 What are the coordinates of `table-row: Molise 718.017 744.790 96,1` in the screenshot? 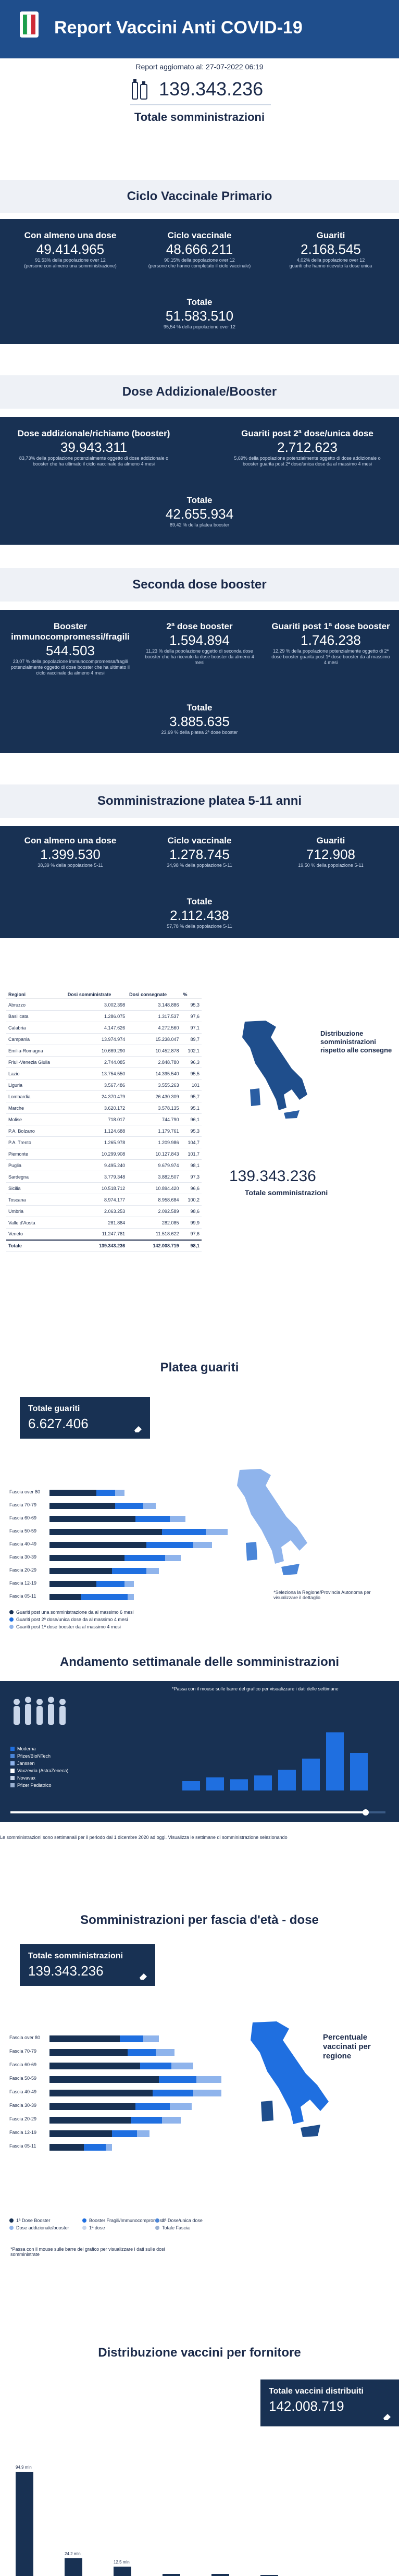 It's located at (104, 1119).